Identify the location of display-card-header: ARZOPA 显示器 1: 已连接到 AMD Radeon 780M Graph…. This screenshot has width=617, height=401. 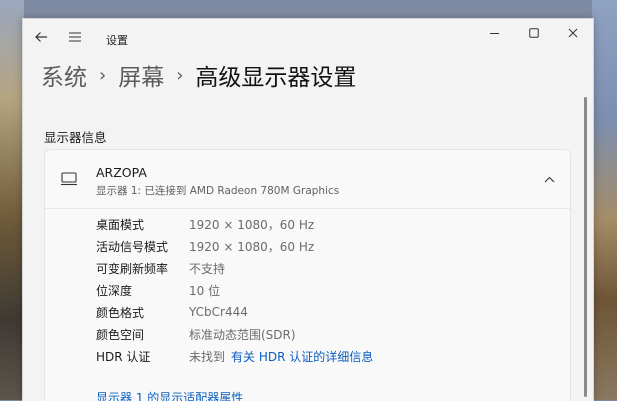
(307, 179).